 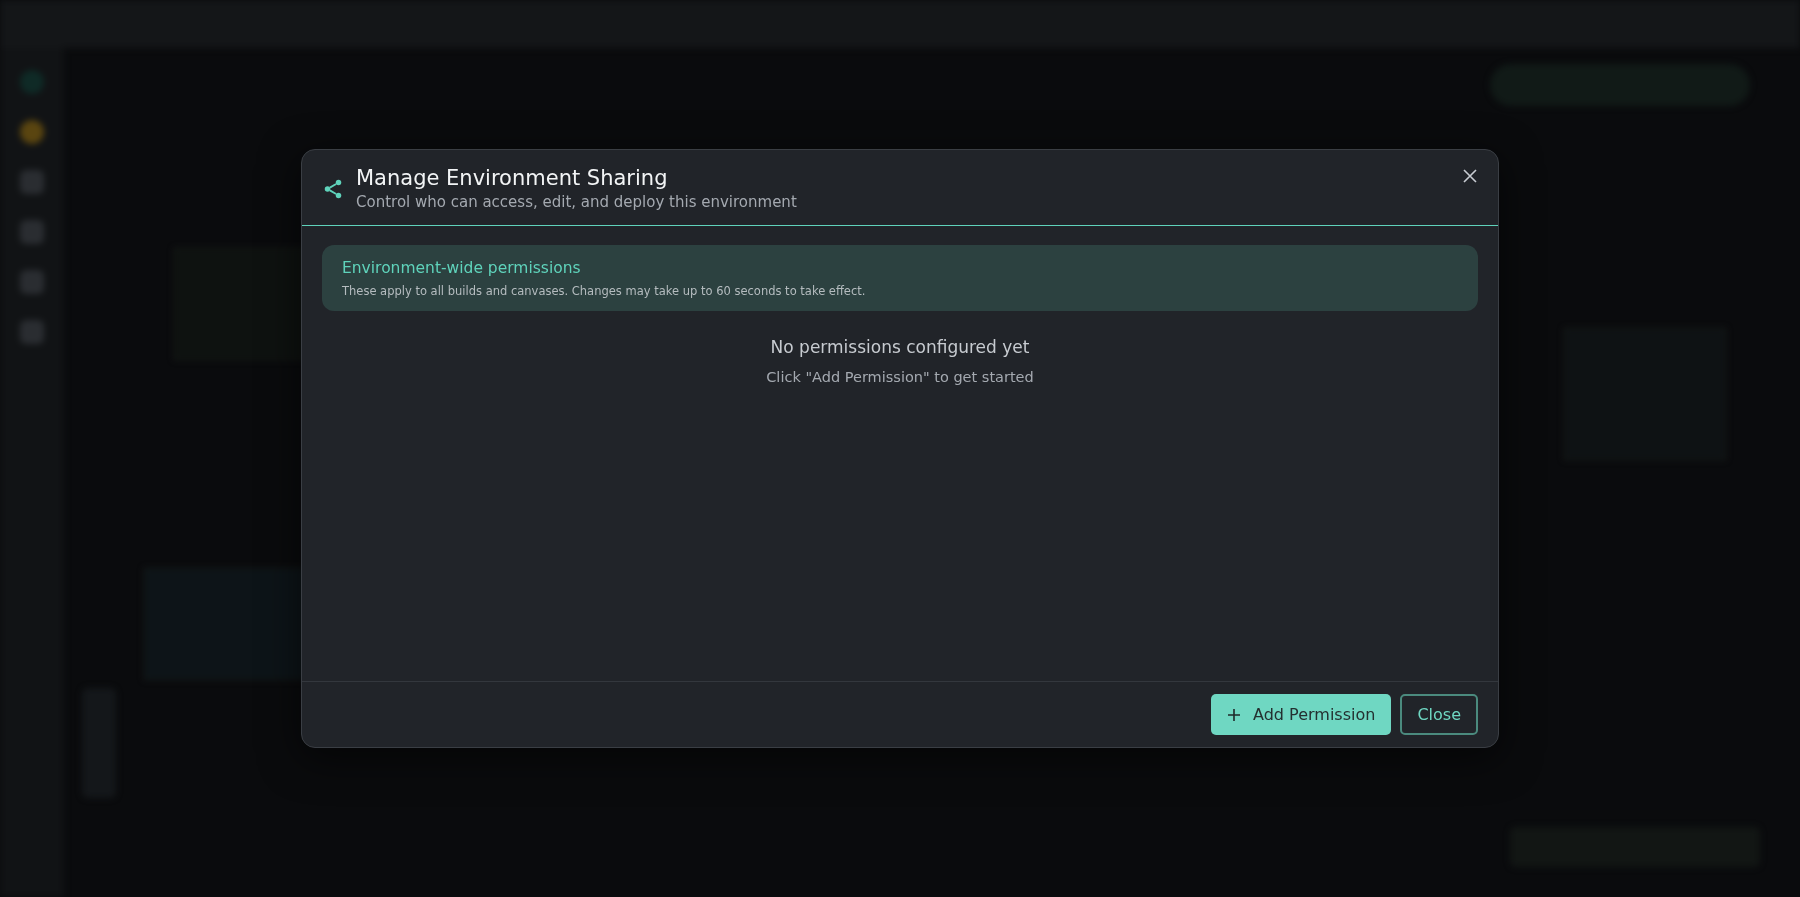 What do you see at coordinates (462, 268) in the screenshot?
I see `notice-title: Environment-wide permissions` at bounding box center [462, 268].